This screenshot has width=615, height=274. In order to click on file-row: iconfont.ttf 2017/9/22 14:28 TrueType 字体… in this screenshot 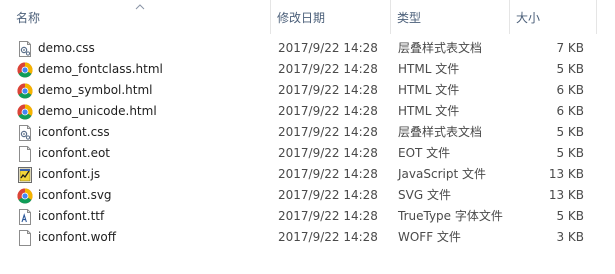, I will do `click(307, 216)`.